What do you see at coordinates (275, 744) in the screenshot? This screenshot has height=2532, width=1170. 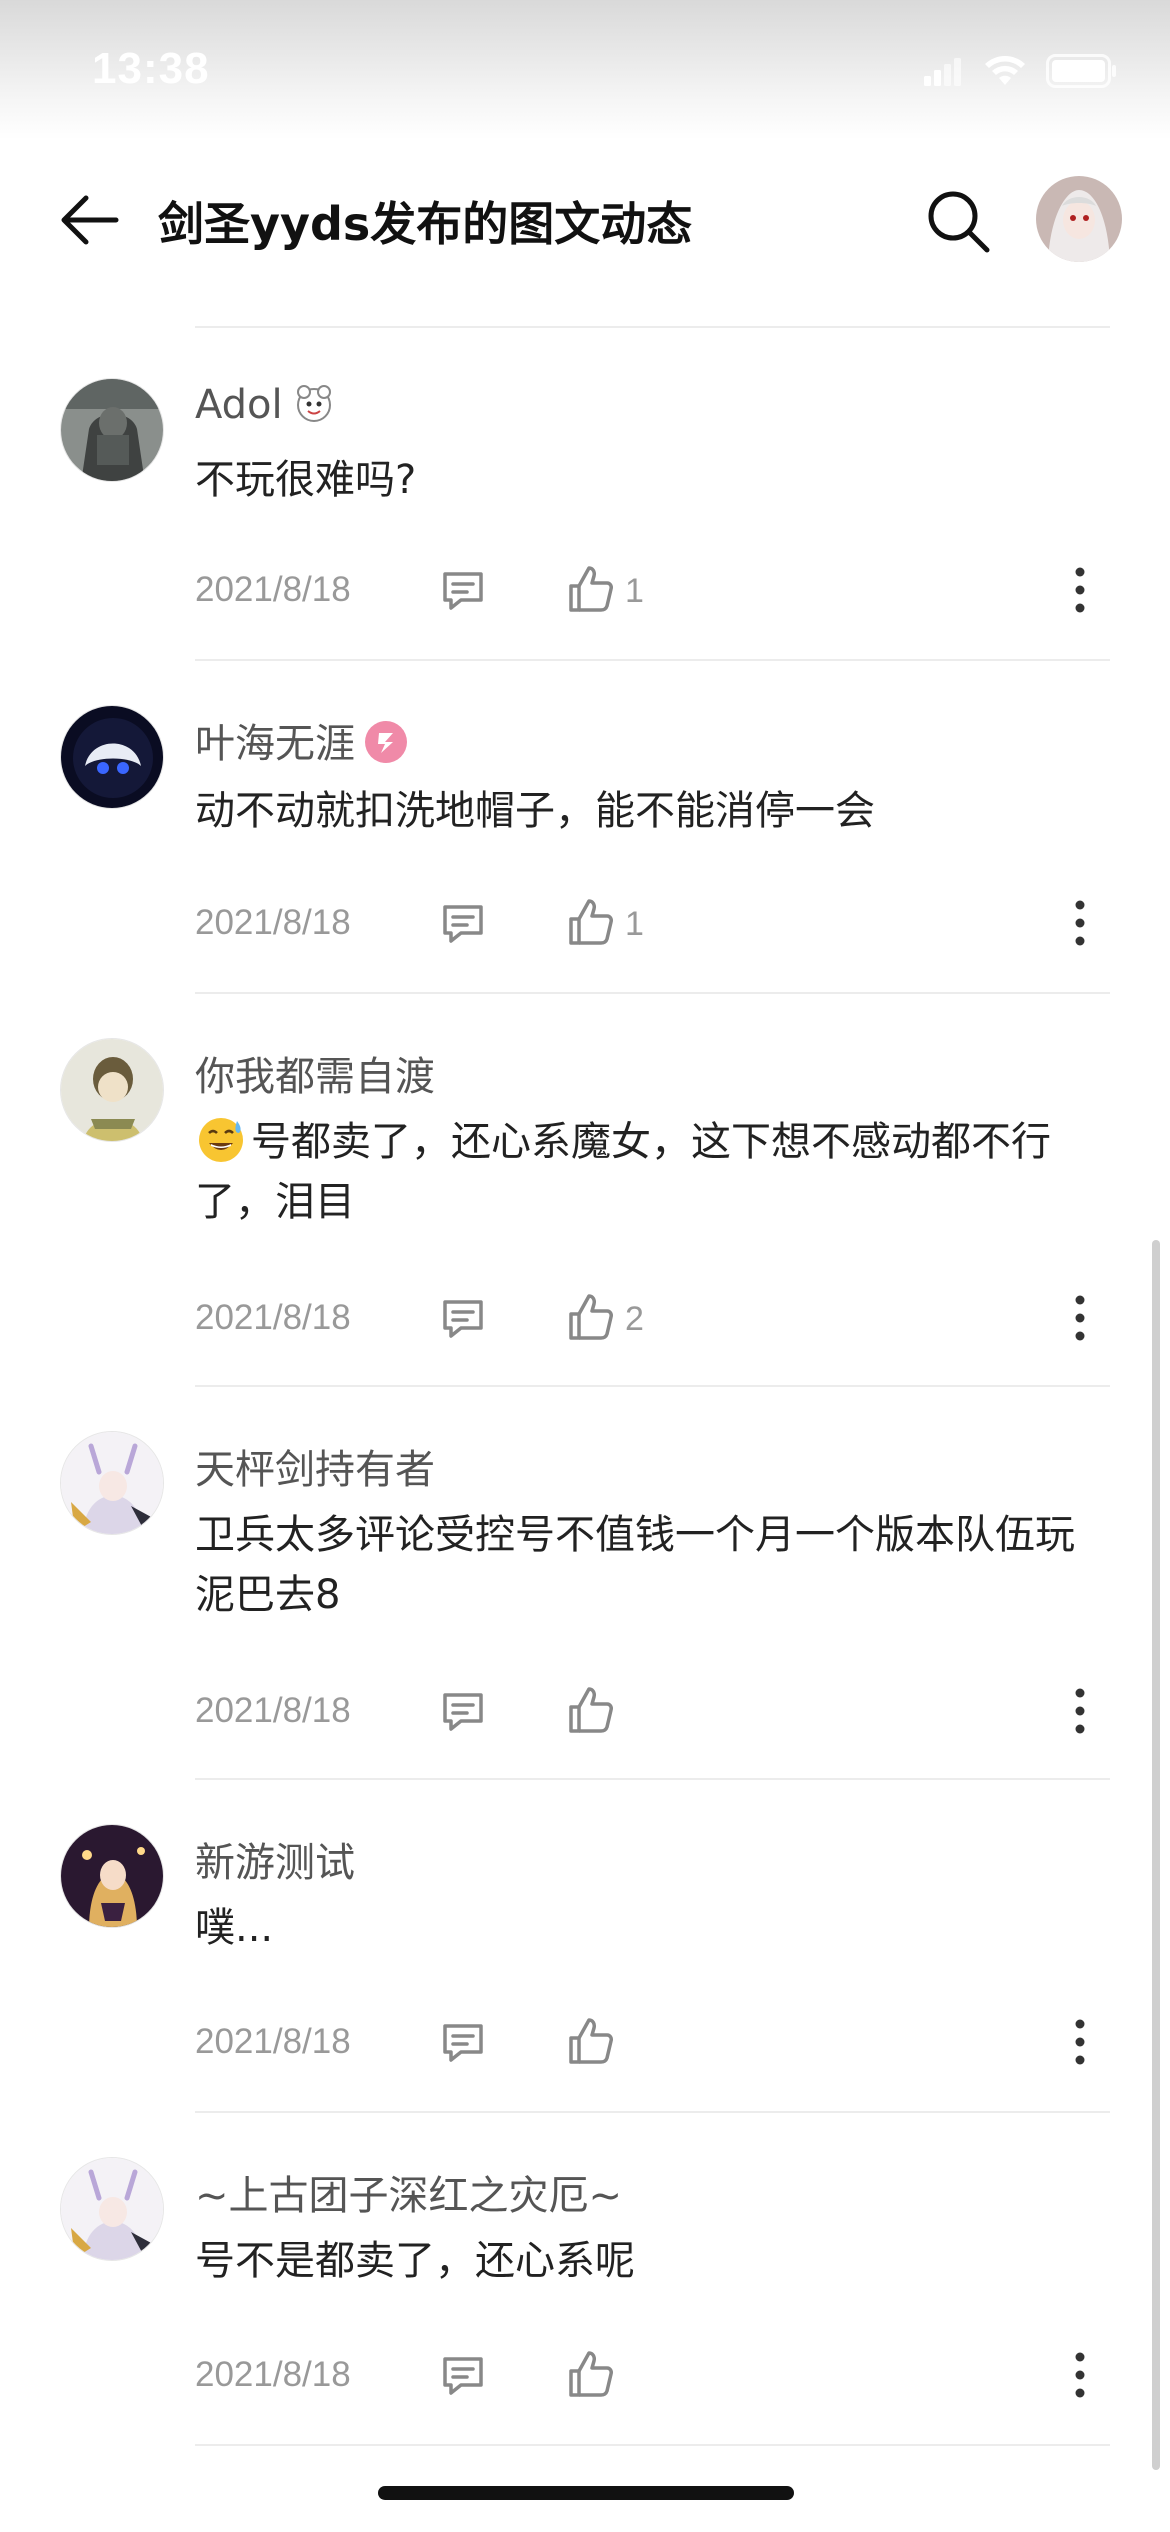 I see `author-name: 叶海无涯` at bounding box center [275, 744].